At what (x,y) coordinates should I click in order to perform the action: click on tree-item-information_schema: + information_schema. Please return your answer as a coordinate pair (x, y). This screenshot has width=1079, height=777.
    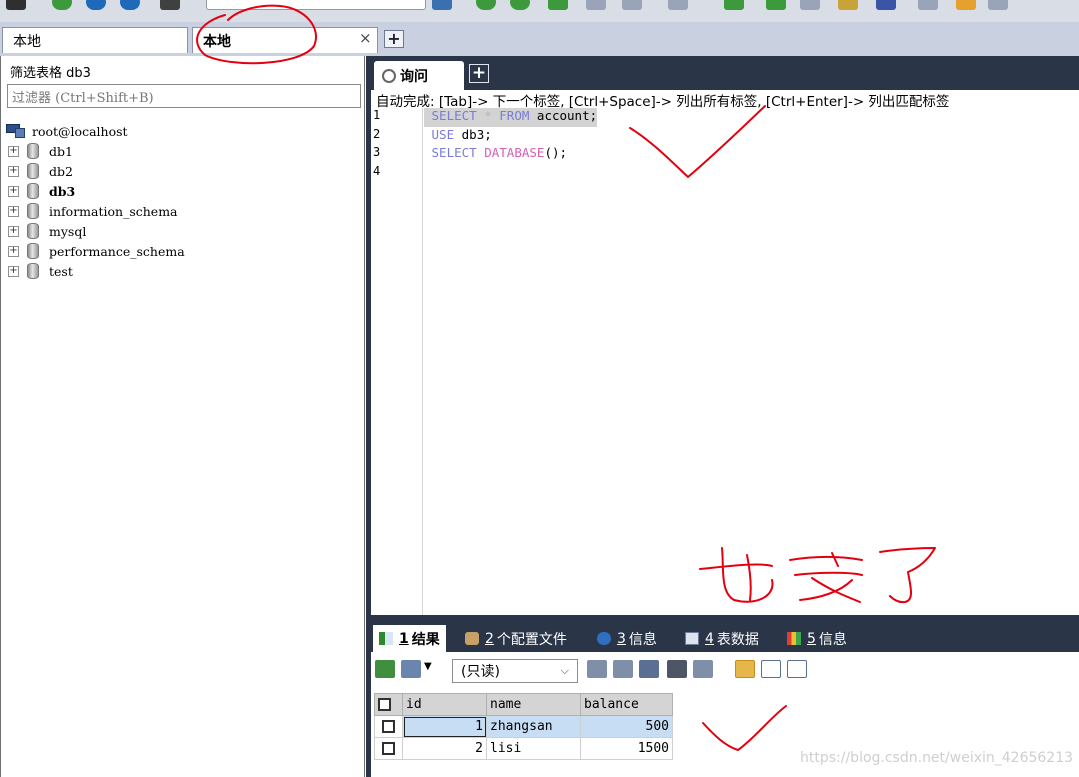
    Looking at the image, I should click on (95, 211).